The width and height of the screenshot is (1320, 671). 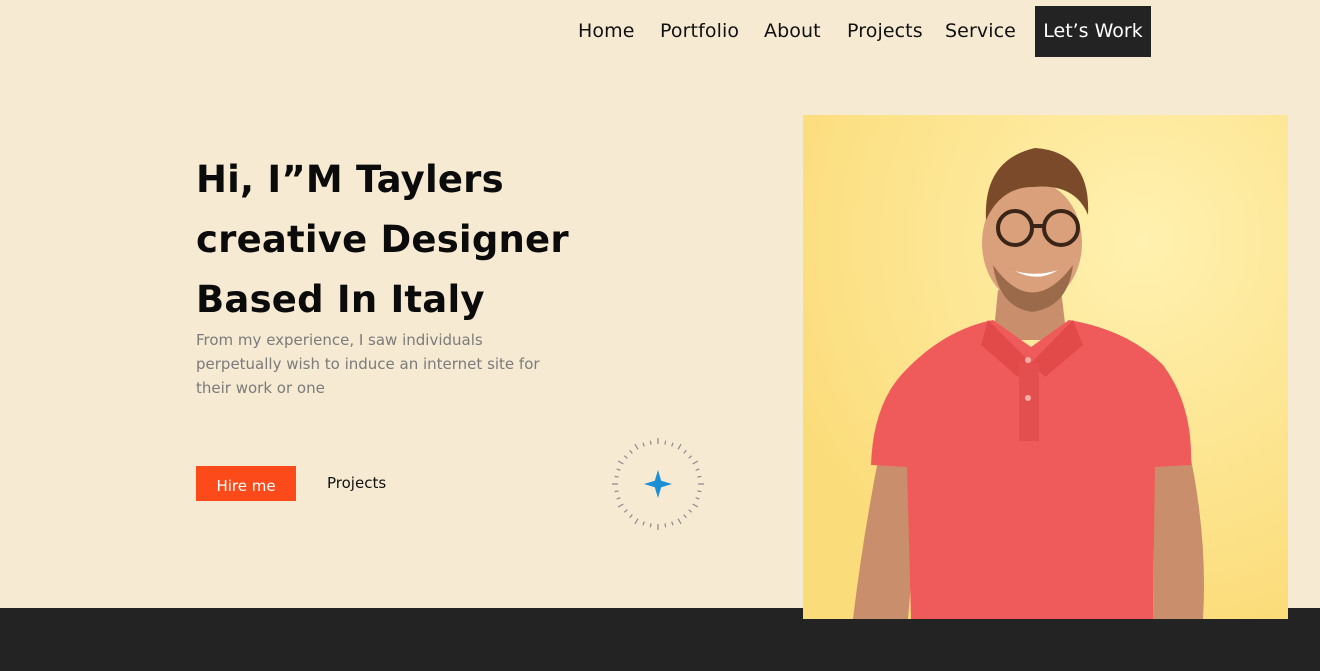 What do you see at coordinates (699, 31) in the screenshot?
I see `nav-portfolio: Portfolio` at bounding box center [699, 31].